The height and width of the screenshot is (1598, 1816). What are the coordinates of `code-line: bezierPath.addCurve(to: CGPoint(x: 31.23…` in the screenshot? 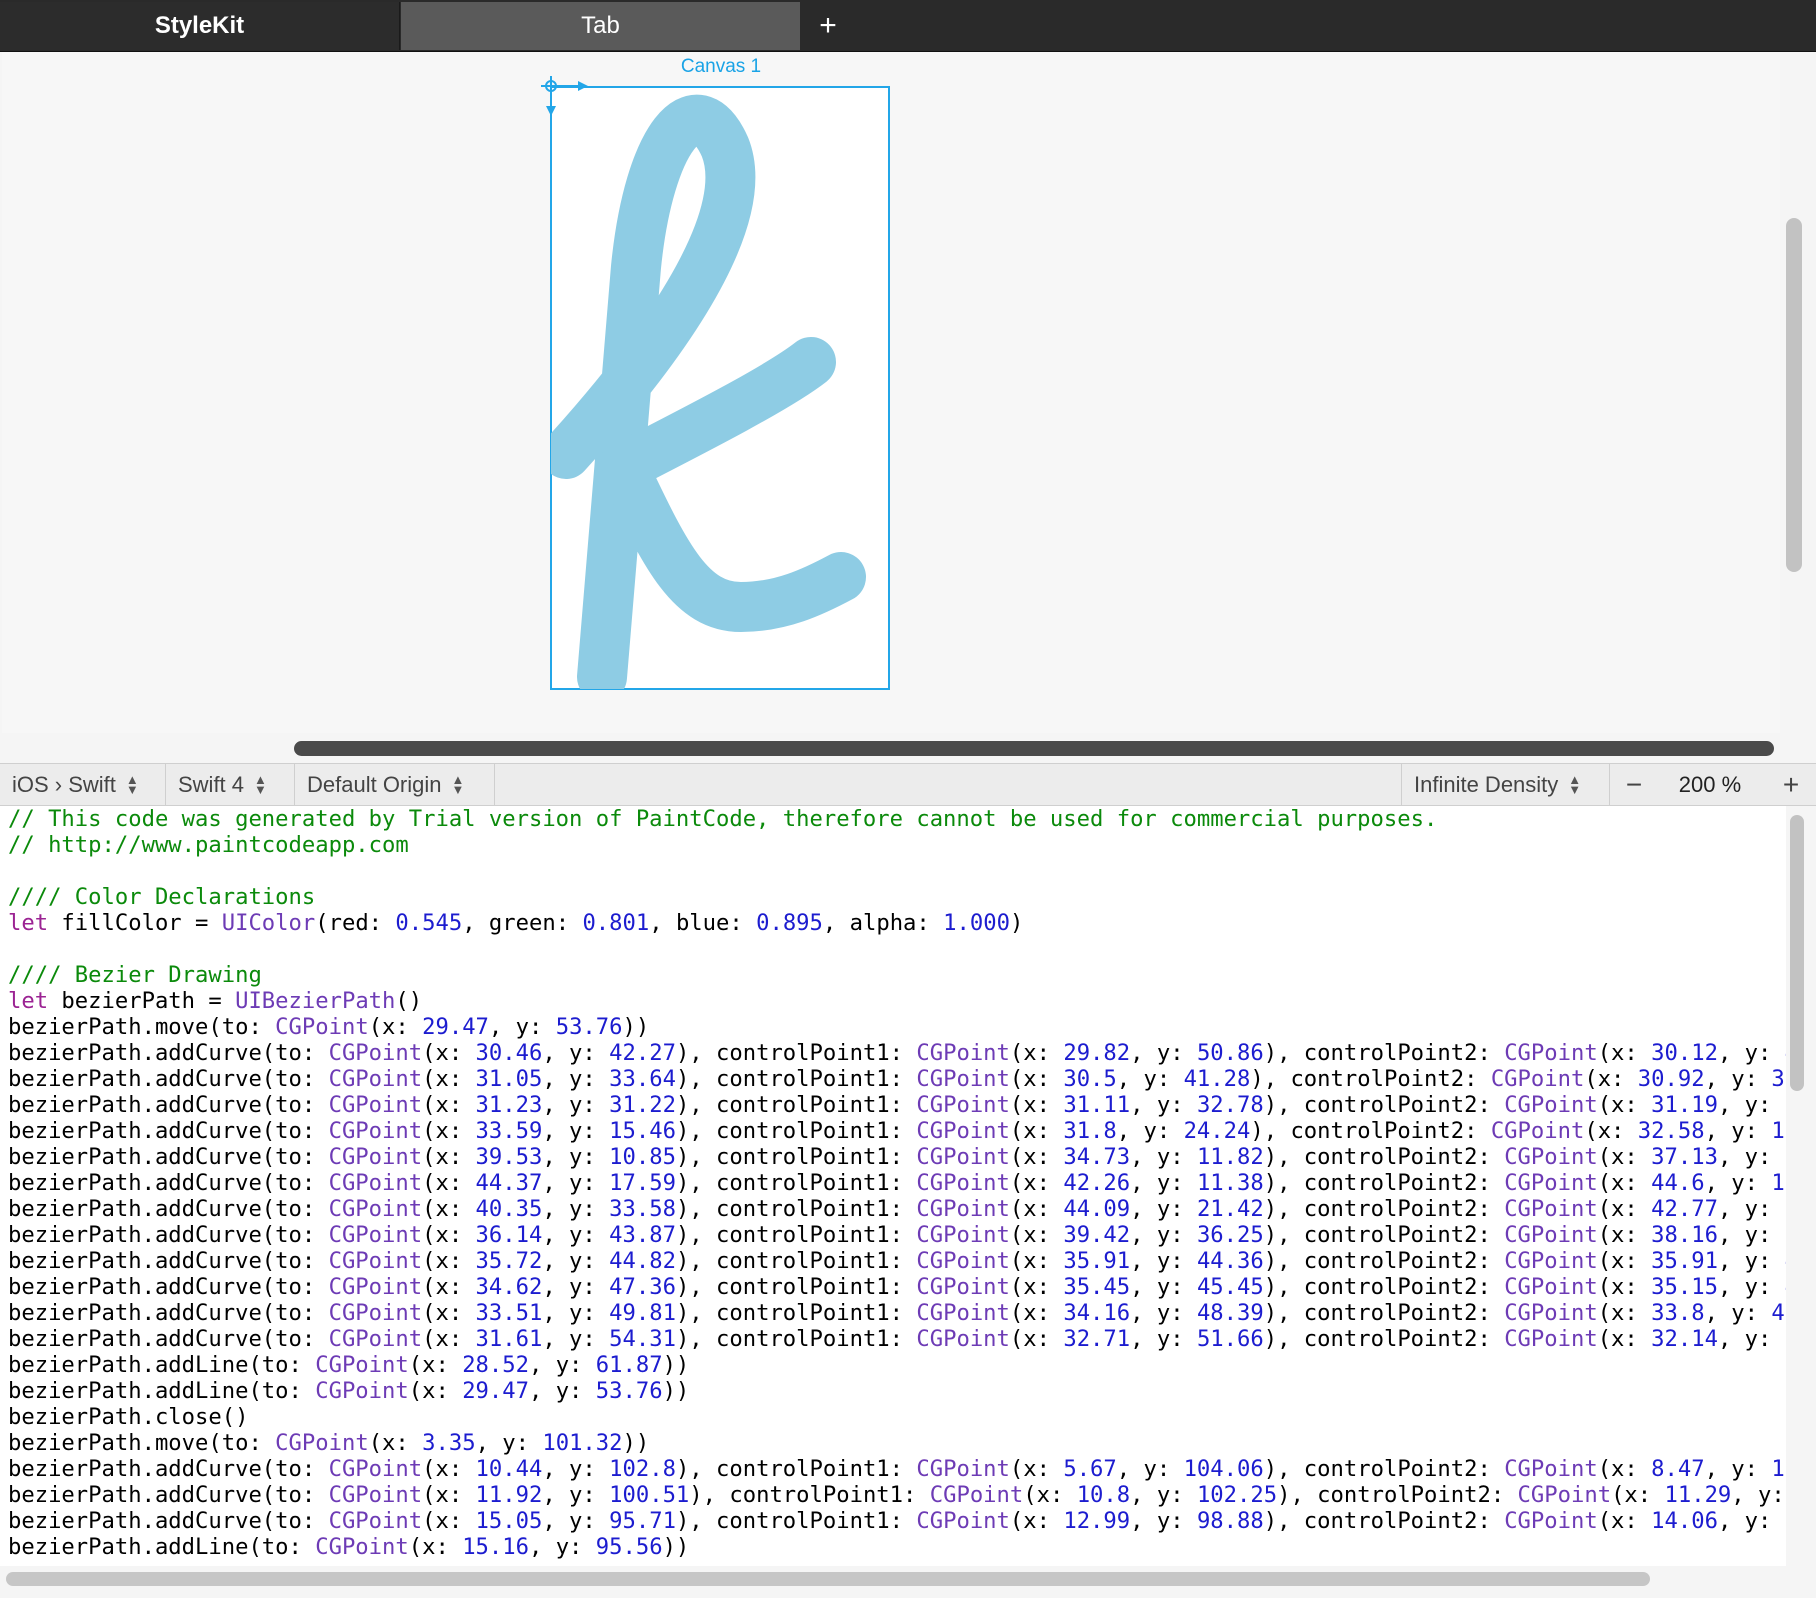 It's located at (897, 1105).